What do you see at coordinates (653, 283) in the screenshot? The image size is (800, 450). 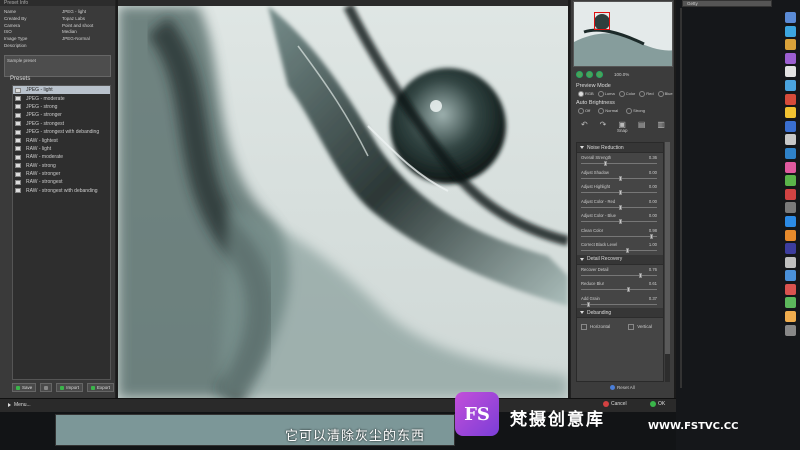 I see `slider-value: 0.61` at bounding box center [653, 283].